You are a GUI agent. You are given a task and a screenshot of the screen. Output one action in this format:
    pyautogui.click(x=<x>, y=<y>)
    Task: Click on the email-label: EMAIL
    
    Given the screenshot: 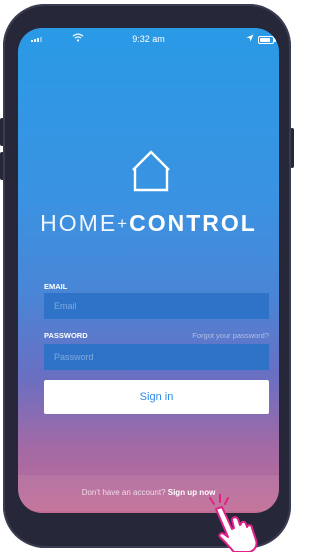 What is the action you would take?
    pyautogui.click(x=56, y=286)
    